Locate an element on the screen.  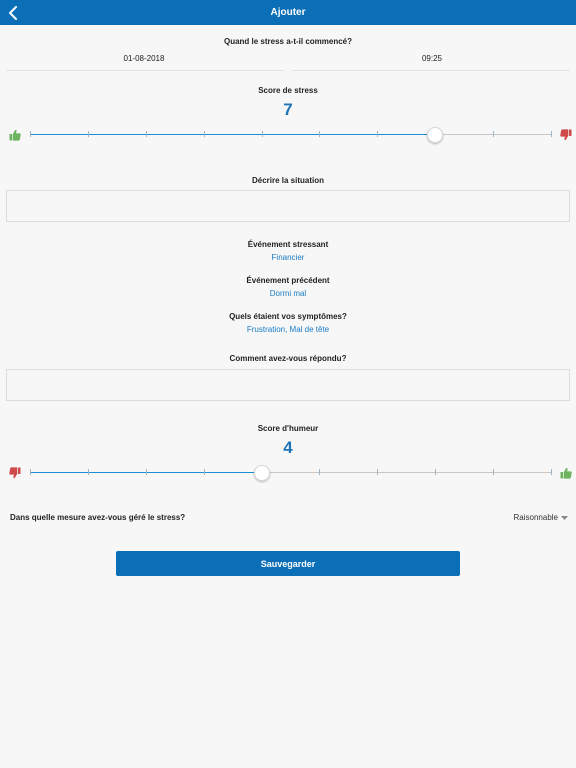
stressful-event-value: Financier is located at coordinates (288, 257).